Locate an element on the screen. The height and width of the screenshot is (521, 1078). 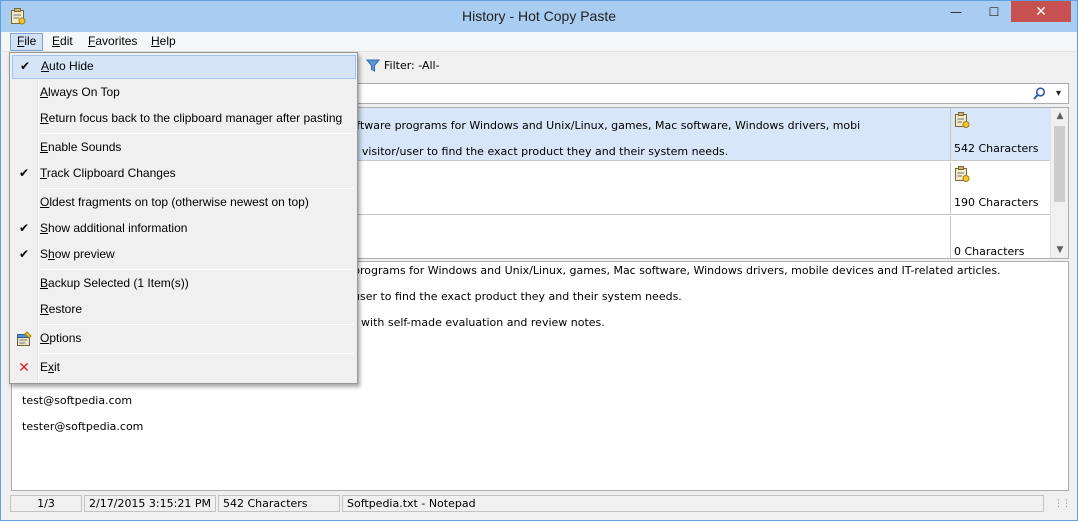
menu-item-auto-hide: ✔ Auto Hide is located at coordinates (184, 67).